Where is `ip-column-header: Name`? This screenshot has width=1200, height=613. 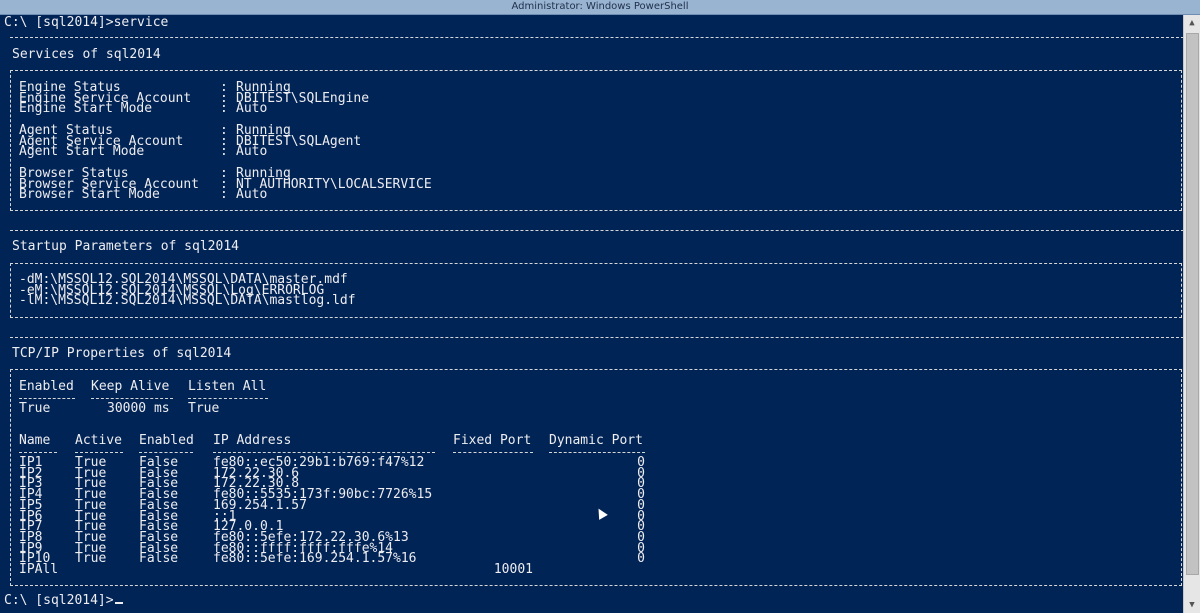
ip-column-header: Name is located at coordinates (35, 440).